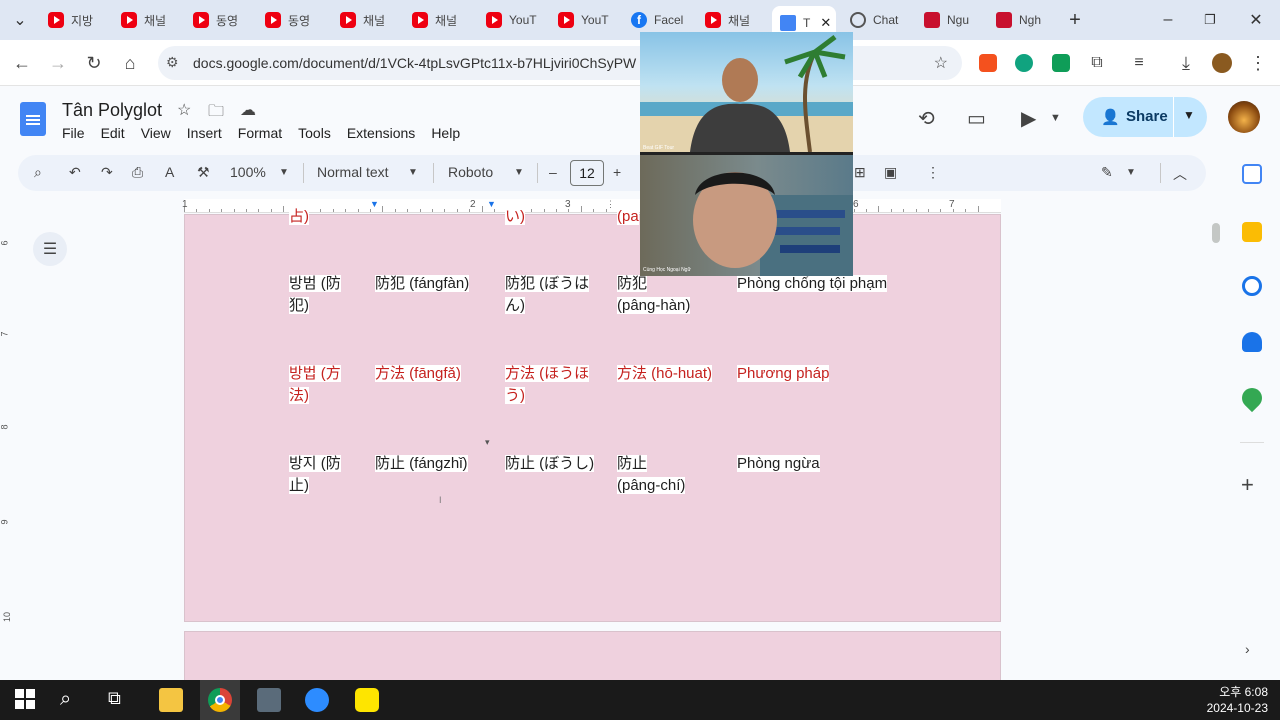 The width and height of the screenshot is (1280, 720). Describe the element at coordinates (941, 63) in the screenshot. I see `bookmark-star-icon: ☆` at that location.